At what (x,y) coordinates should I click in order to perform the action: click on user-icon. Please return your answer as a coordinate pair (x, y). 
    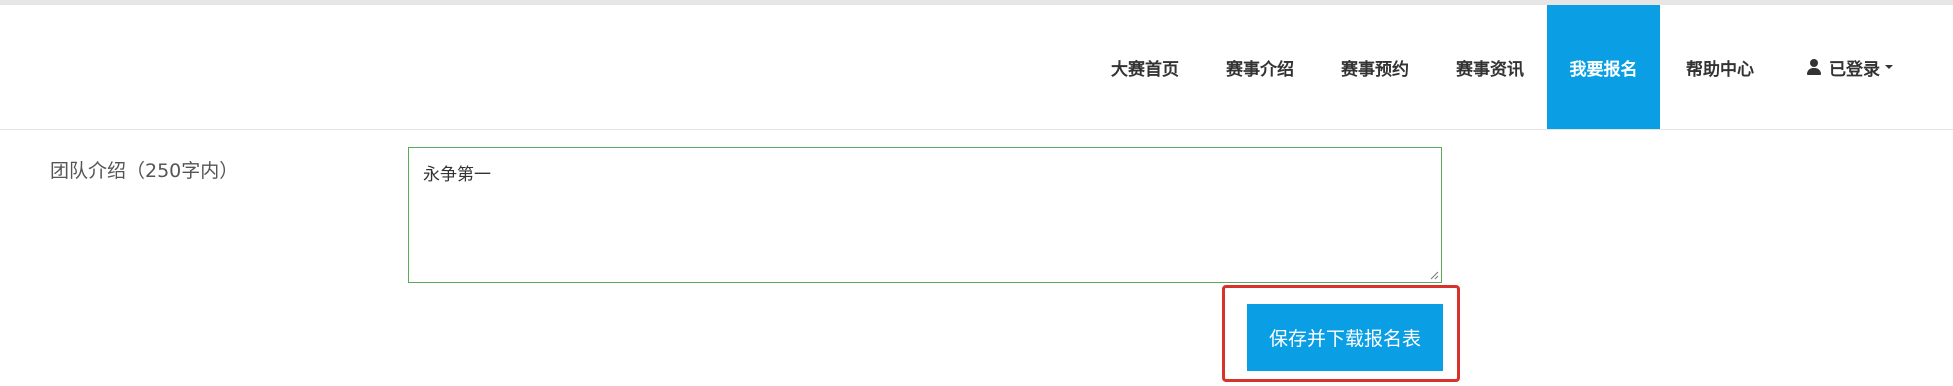
    Looking at the image, I should click on (1814, 67).